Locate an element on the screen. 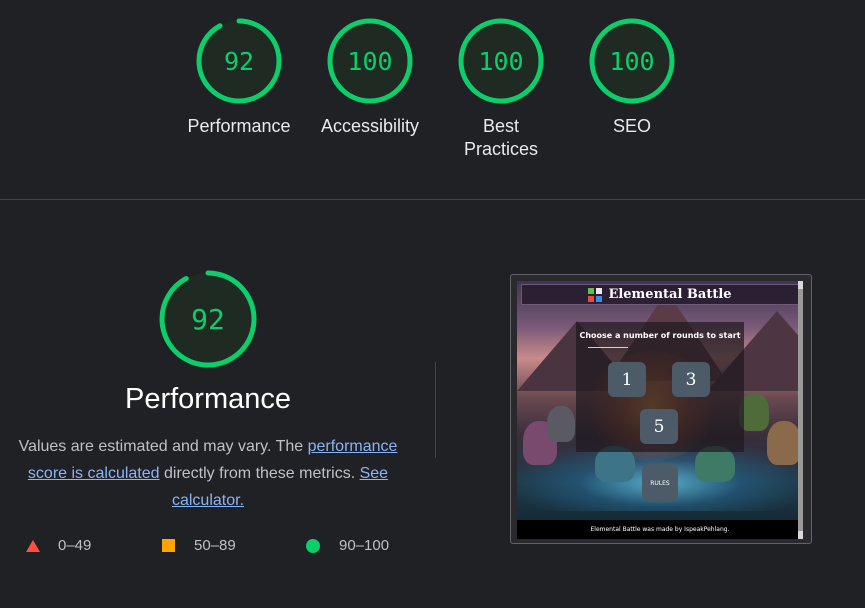 This screenshot has width=865, height=608. description-text: Values are estimated and may vary. The is located at coordinates (163, 446).